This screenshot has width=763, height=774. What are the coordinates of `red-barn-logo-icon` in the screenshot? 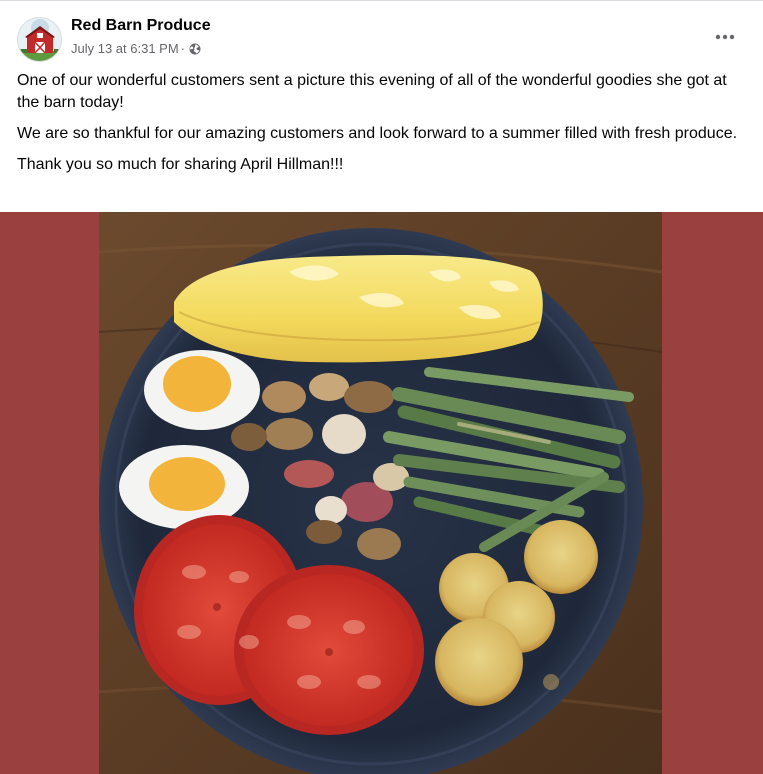 It's located at (39, 39).